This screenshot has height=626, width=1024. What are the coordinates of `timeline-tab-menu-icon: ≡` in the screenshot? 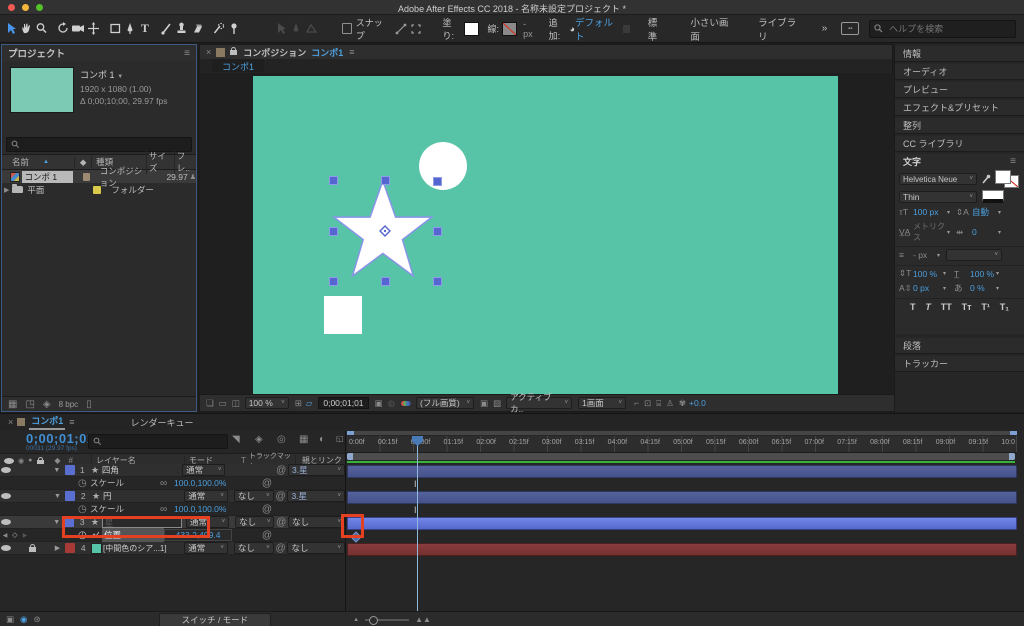 It's located at (71, 422).